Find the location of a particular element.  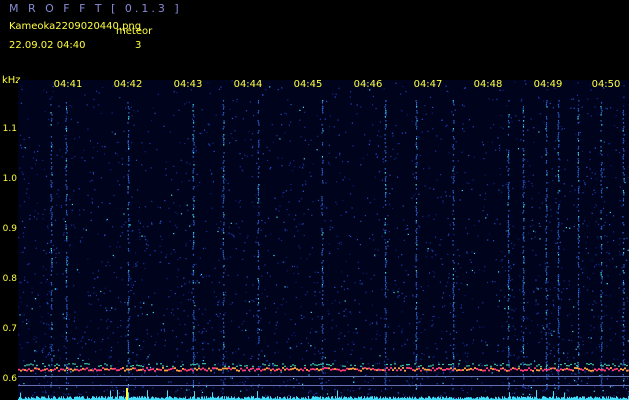

x-tick-label: 04:49 is located at coordinates (548, 84).